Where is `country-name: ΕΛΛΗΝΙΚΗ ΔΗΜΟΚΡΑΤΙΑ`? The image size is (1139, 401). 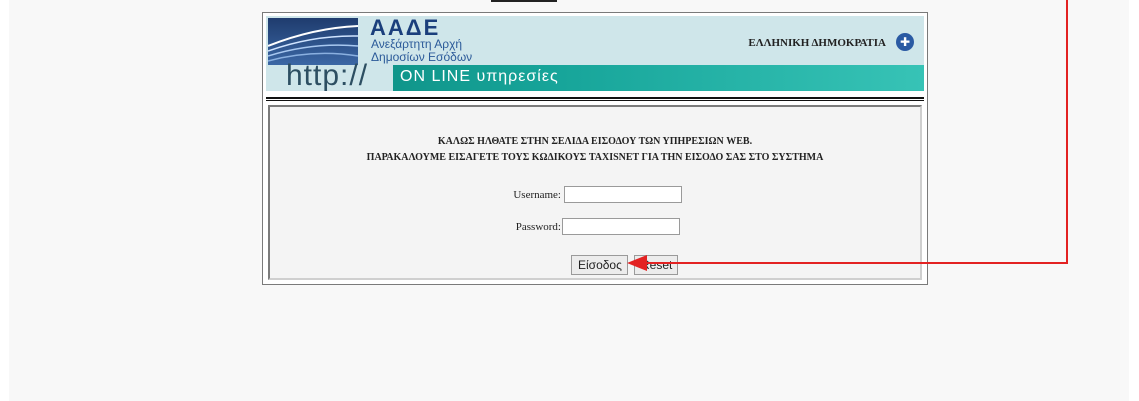
country-name: ΕΛΛΗΝΙΚΗ ΔΗΜΟΚΡΑΤΙΑ is located at coordinates (817, 43).